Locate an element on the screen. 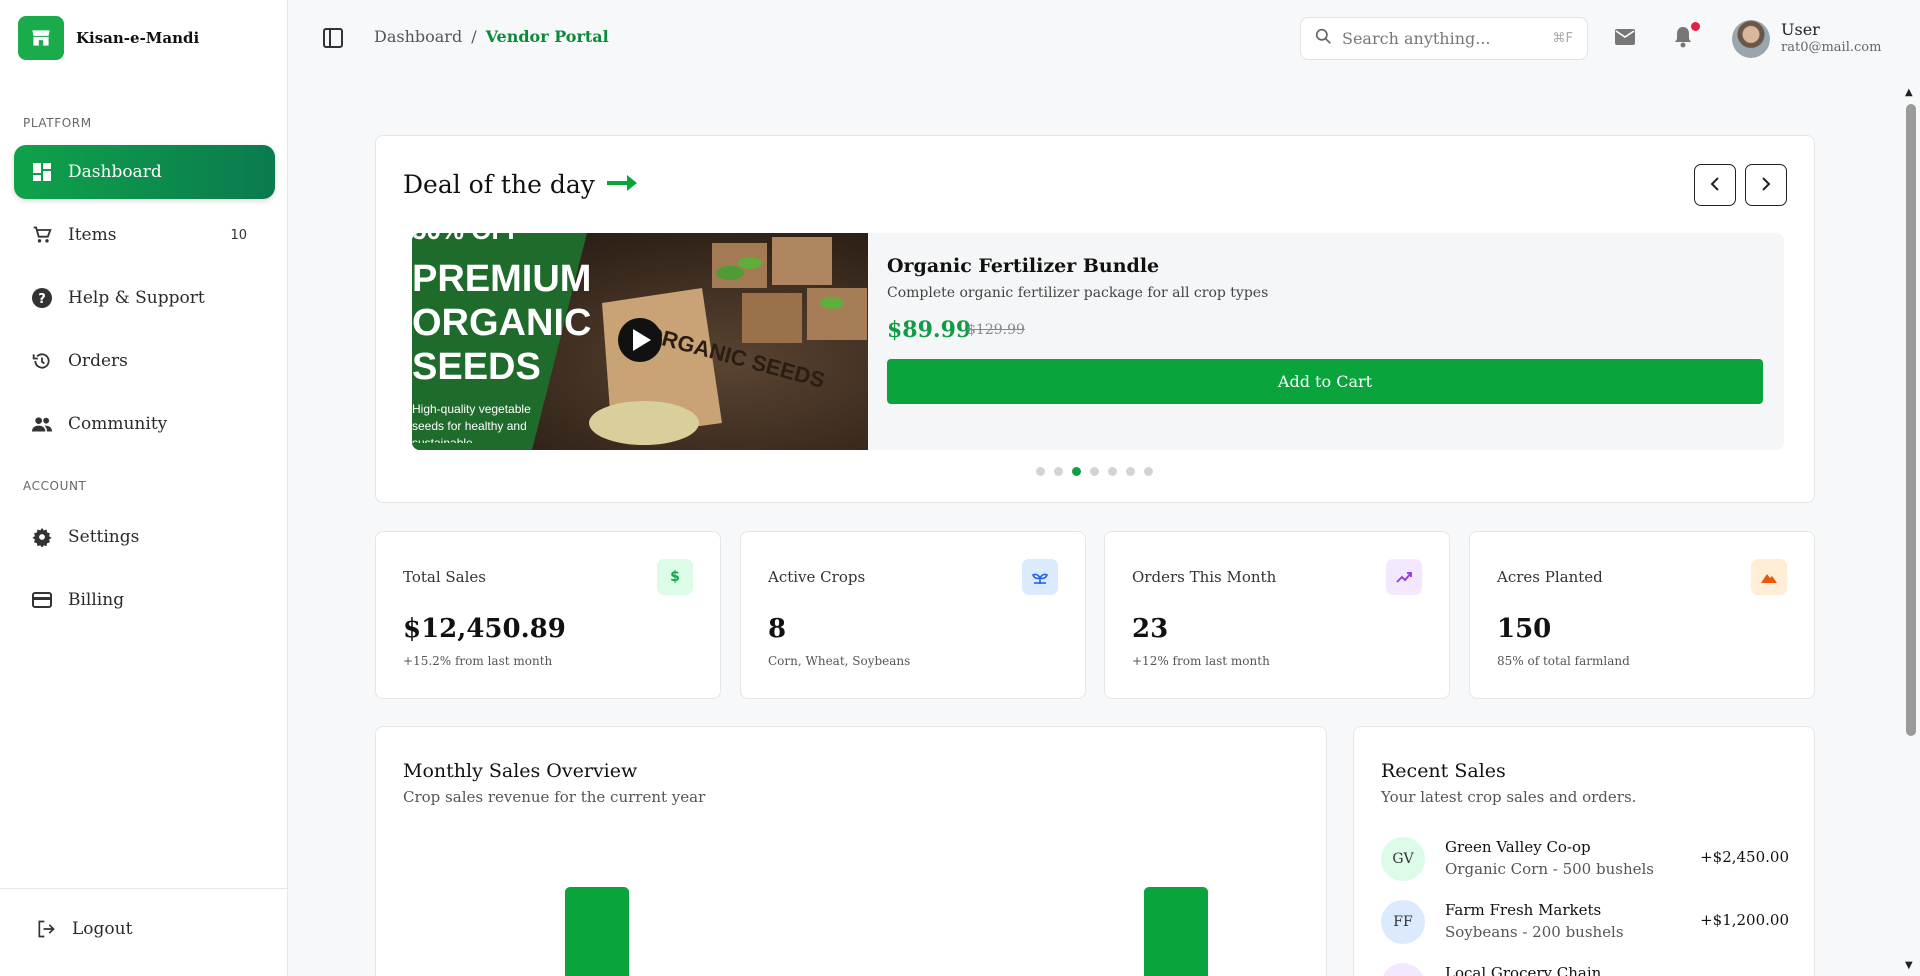  breadcrumb-current: Vendor Portal is located at coordinates (547, 36).